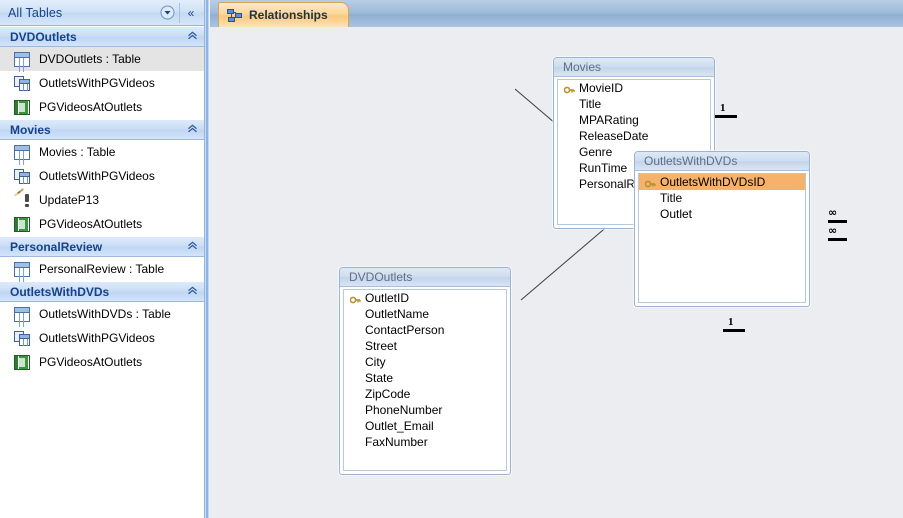 This screenshot has width=903, height=518. What do you see at coordinates (425, 277) in the screenshot?
I see `table-box-title: DVDOutlets` at bounding box center [425, 277].